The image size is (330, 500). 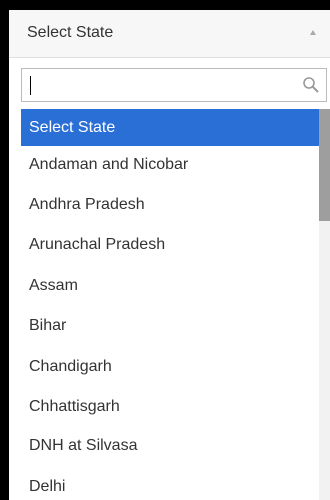 What do you see at coordinates (324, 165) in the screenshot?
I see `scrollbar-thumb` at bounding box center [324, 165].